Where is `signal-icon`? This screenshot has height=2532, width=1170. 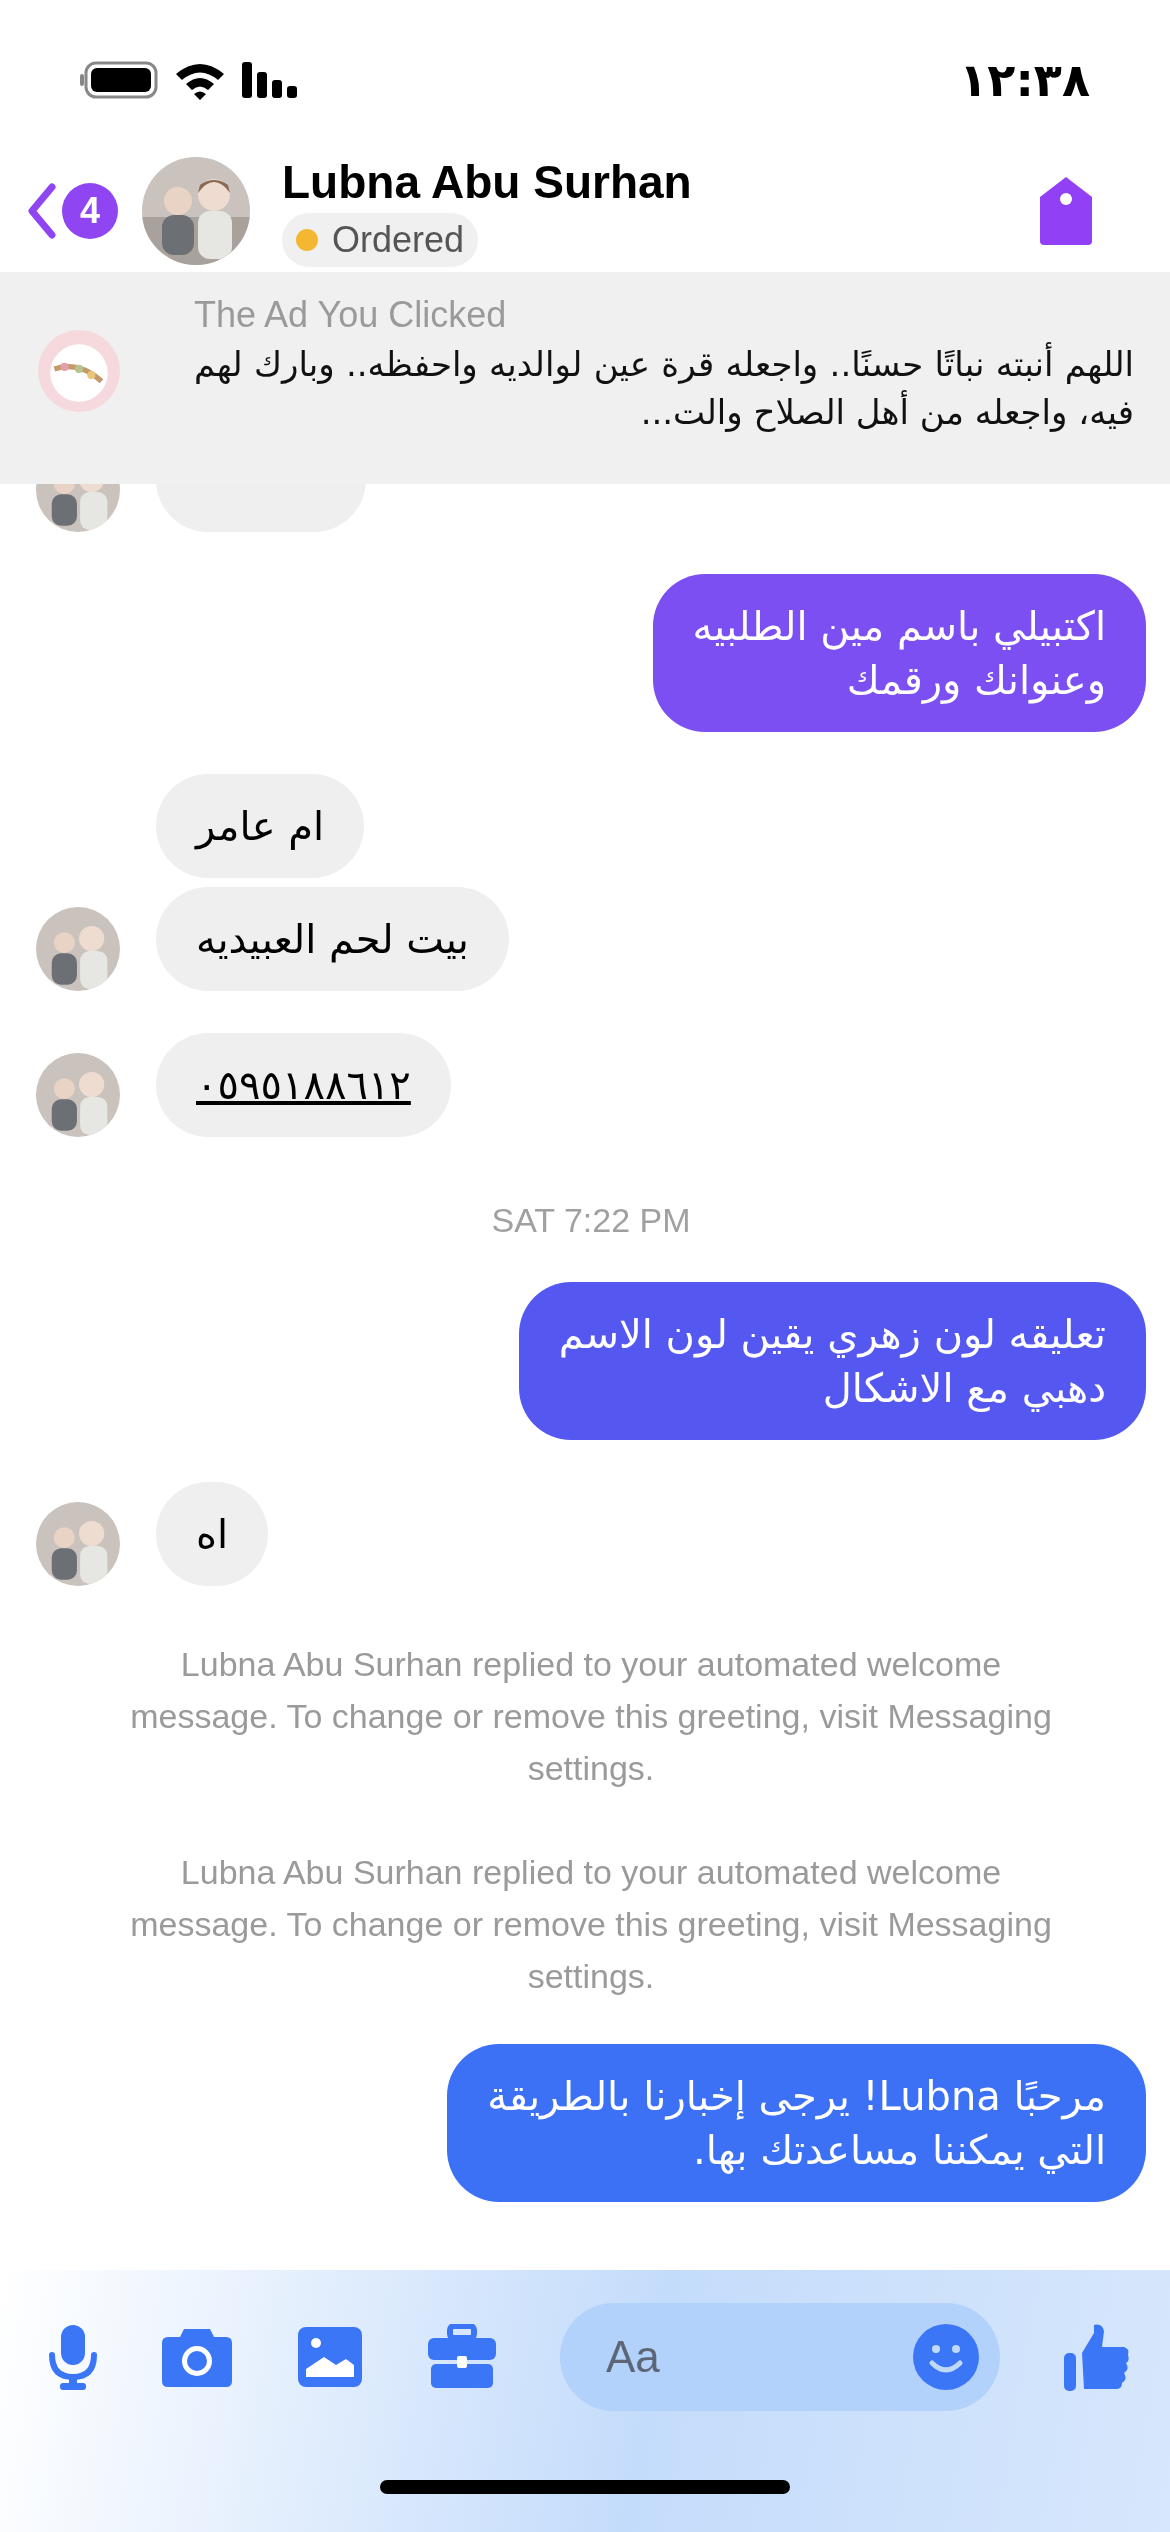 signal-icon is located at coordinates (270, 80).